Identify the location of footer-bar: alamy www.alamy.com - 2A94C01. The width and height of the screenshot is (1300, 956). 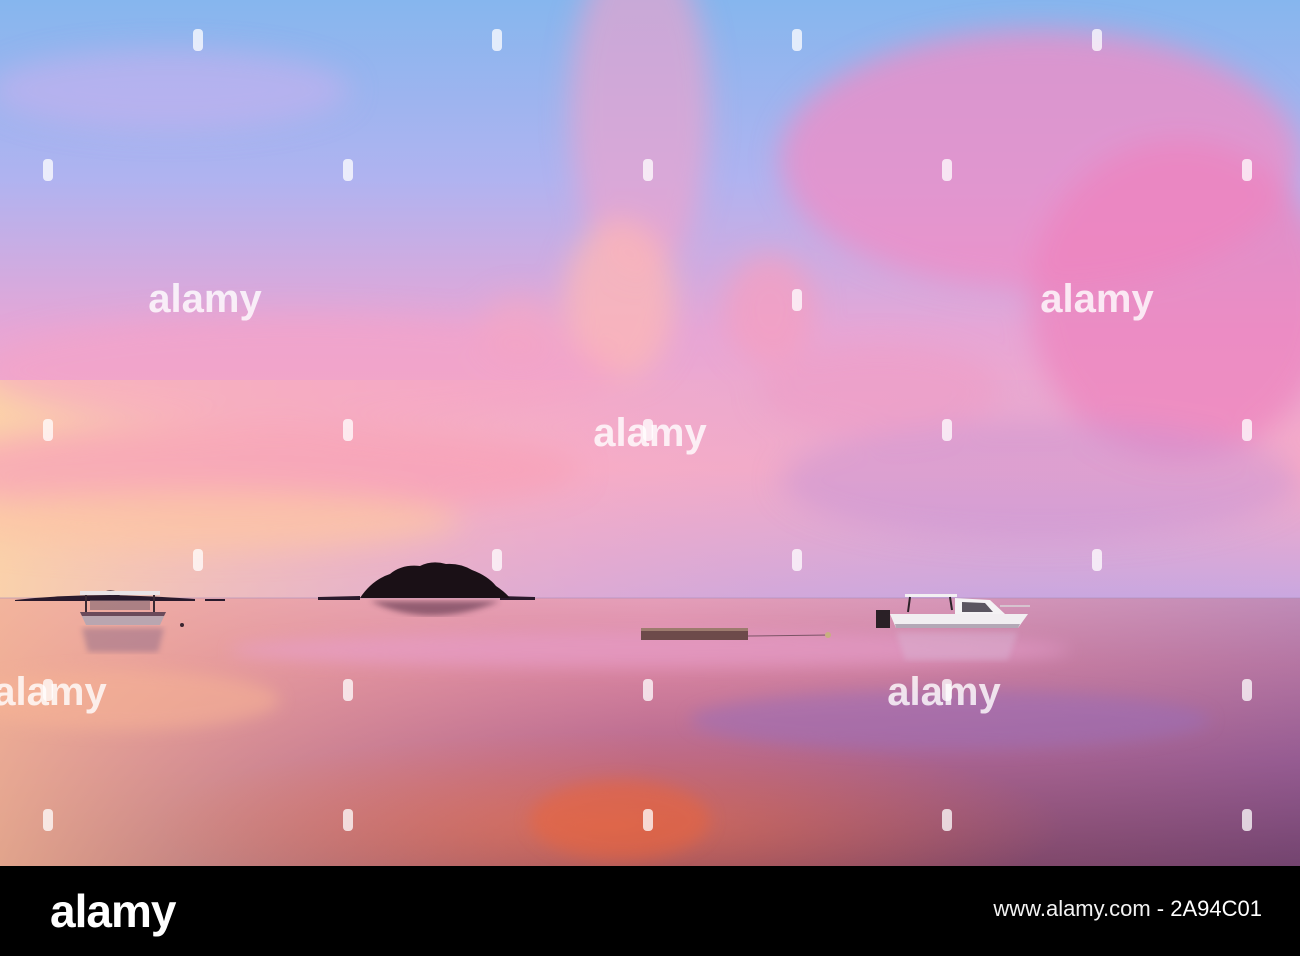
(650, 911).